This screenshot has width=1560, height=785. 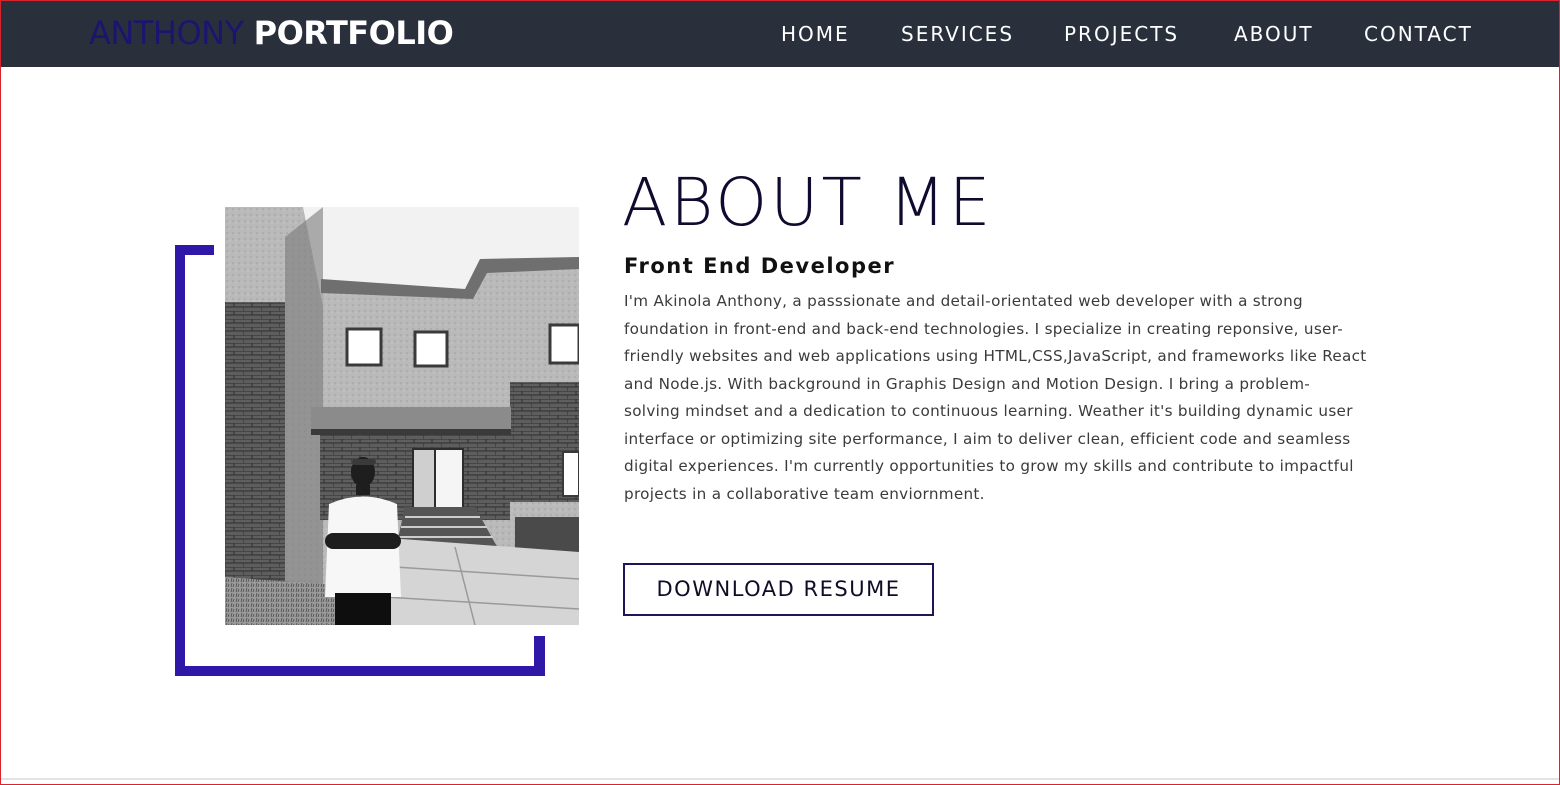 What do you see at coordinates (1121, 34) in the screenshot?
I see `nav-projects-link: PROJECTS` at bounding box center [1121, 34].